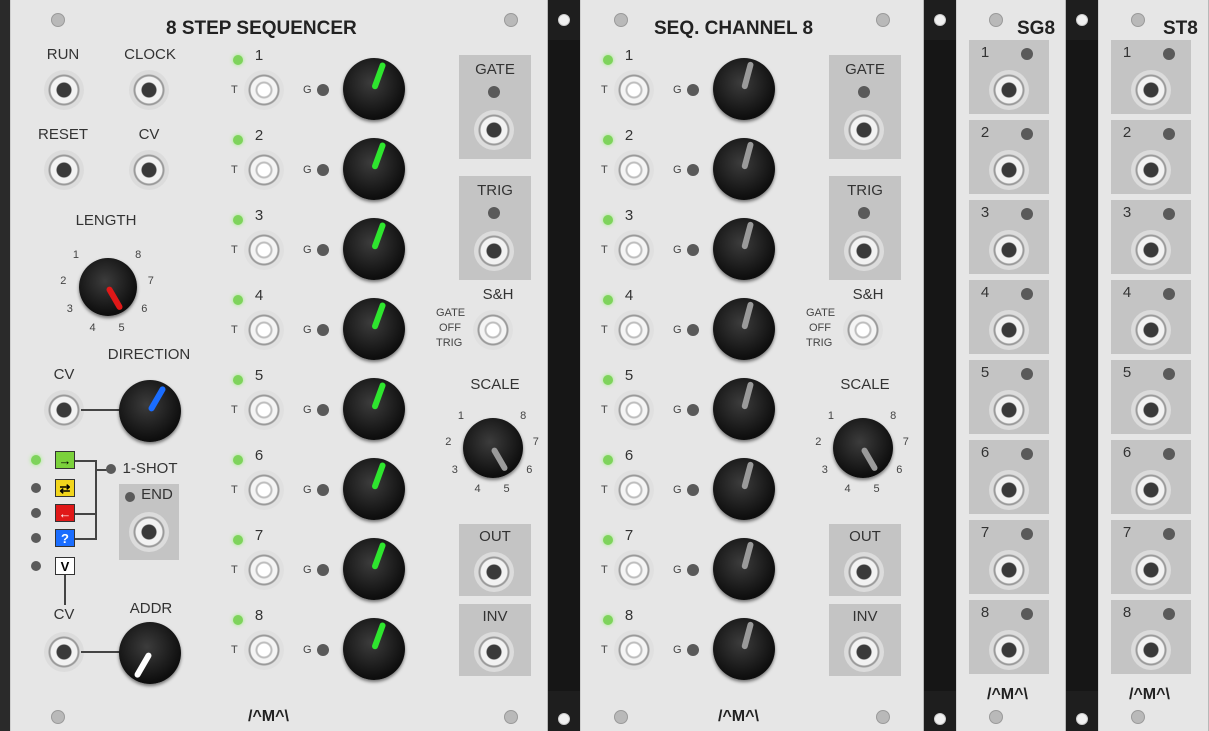 The height and width of the screenshot is (731, 1209). Describe the element at coordinates (65, 538) in the screenshot. I see `mode-random-button: ?` at that location.